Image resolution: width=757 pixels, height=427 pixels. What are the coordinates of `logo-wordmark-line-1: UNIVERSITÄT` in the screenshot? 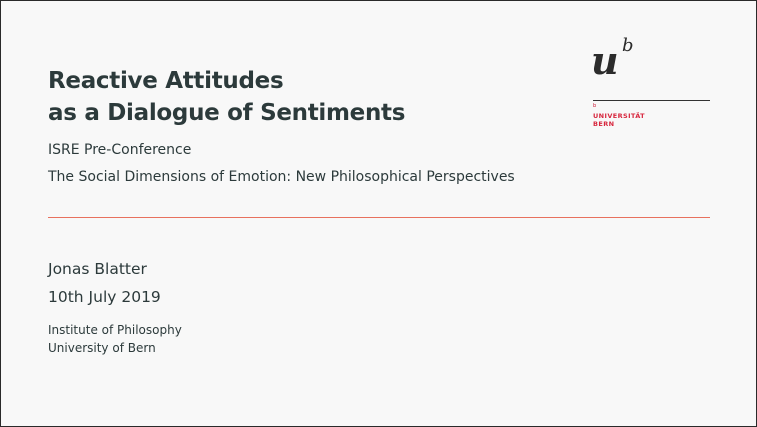 It's located at (619, 116).